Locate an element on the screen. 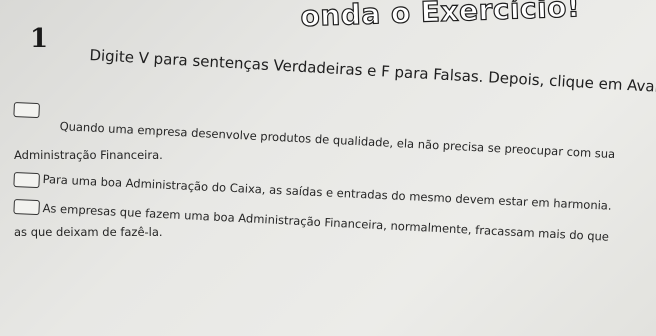 The height and width of the screenshot is (336, 656). page-title: onda o Exercício! is located at coordinates (440, 17).